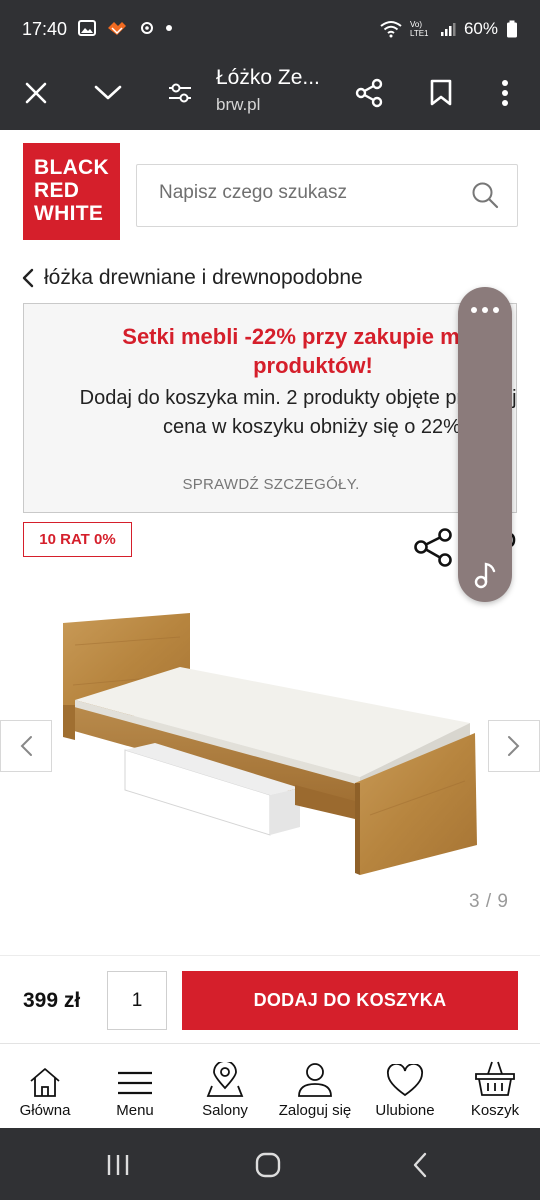 The image size is (540, 1200). Describe the element at coordinates (495, 1110) in the screenshot. I see `nav-label-cart: Koszyk` at that location.